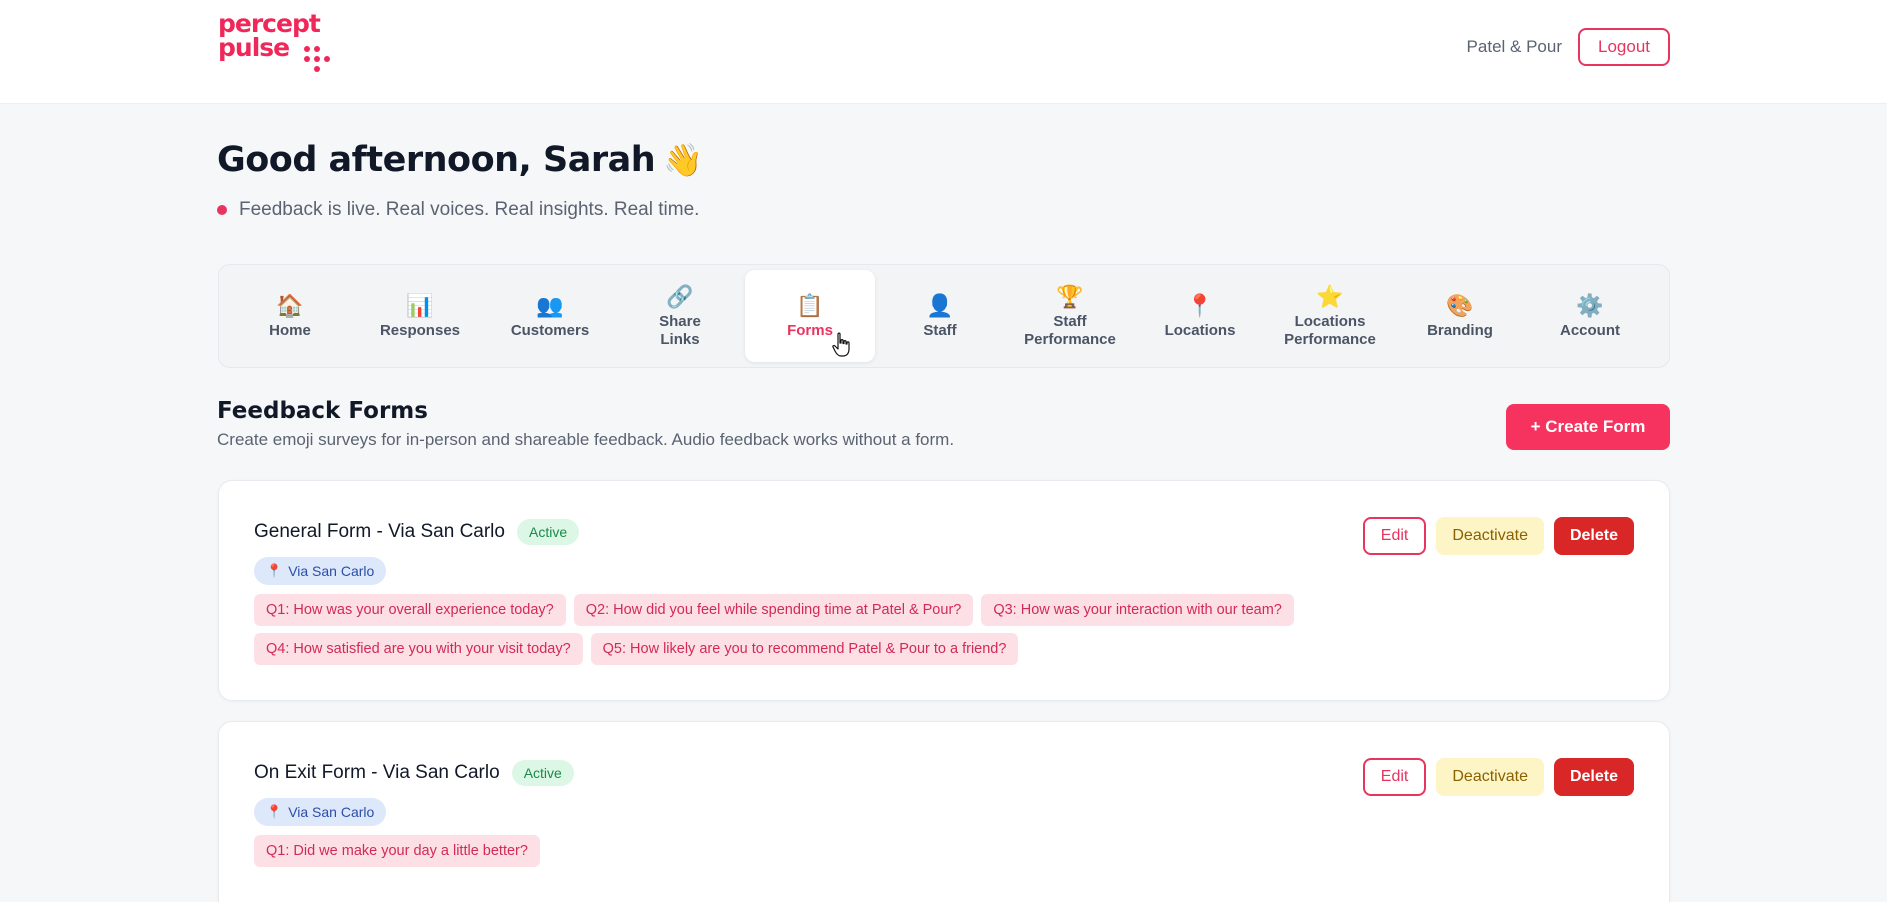  Describe the element at coordinates (550, 330) in the screenshot. I see `nav-label: Customers` at that location.